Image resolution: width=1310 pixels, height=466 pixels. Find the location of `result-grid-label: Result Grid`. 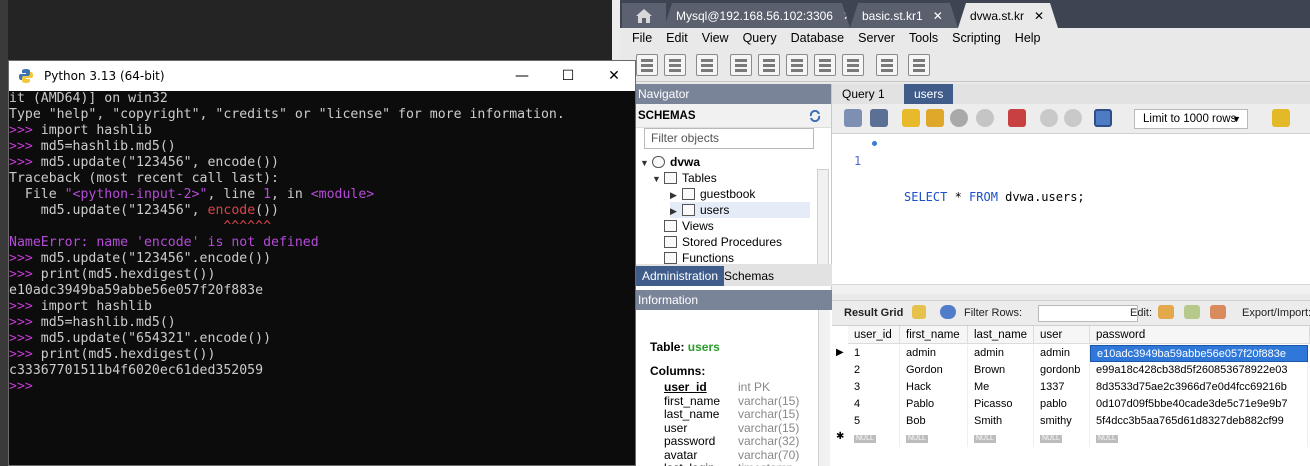

result-grid-label: Result Grid is located at coordinates (873, 313).